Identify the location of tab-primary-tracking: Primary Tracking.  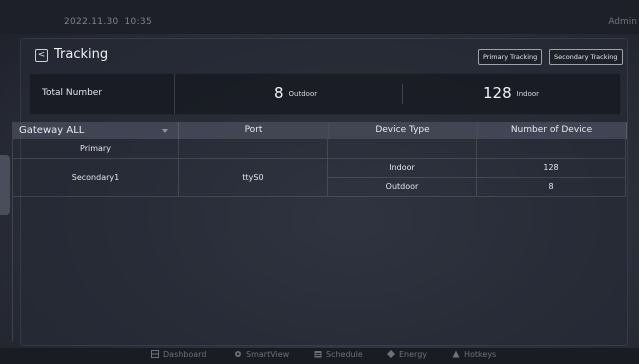
(510, 57).